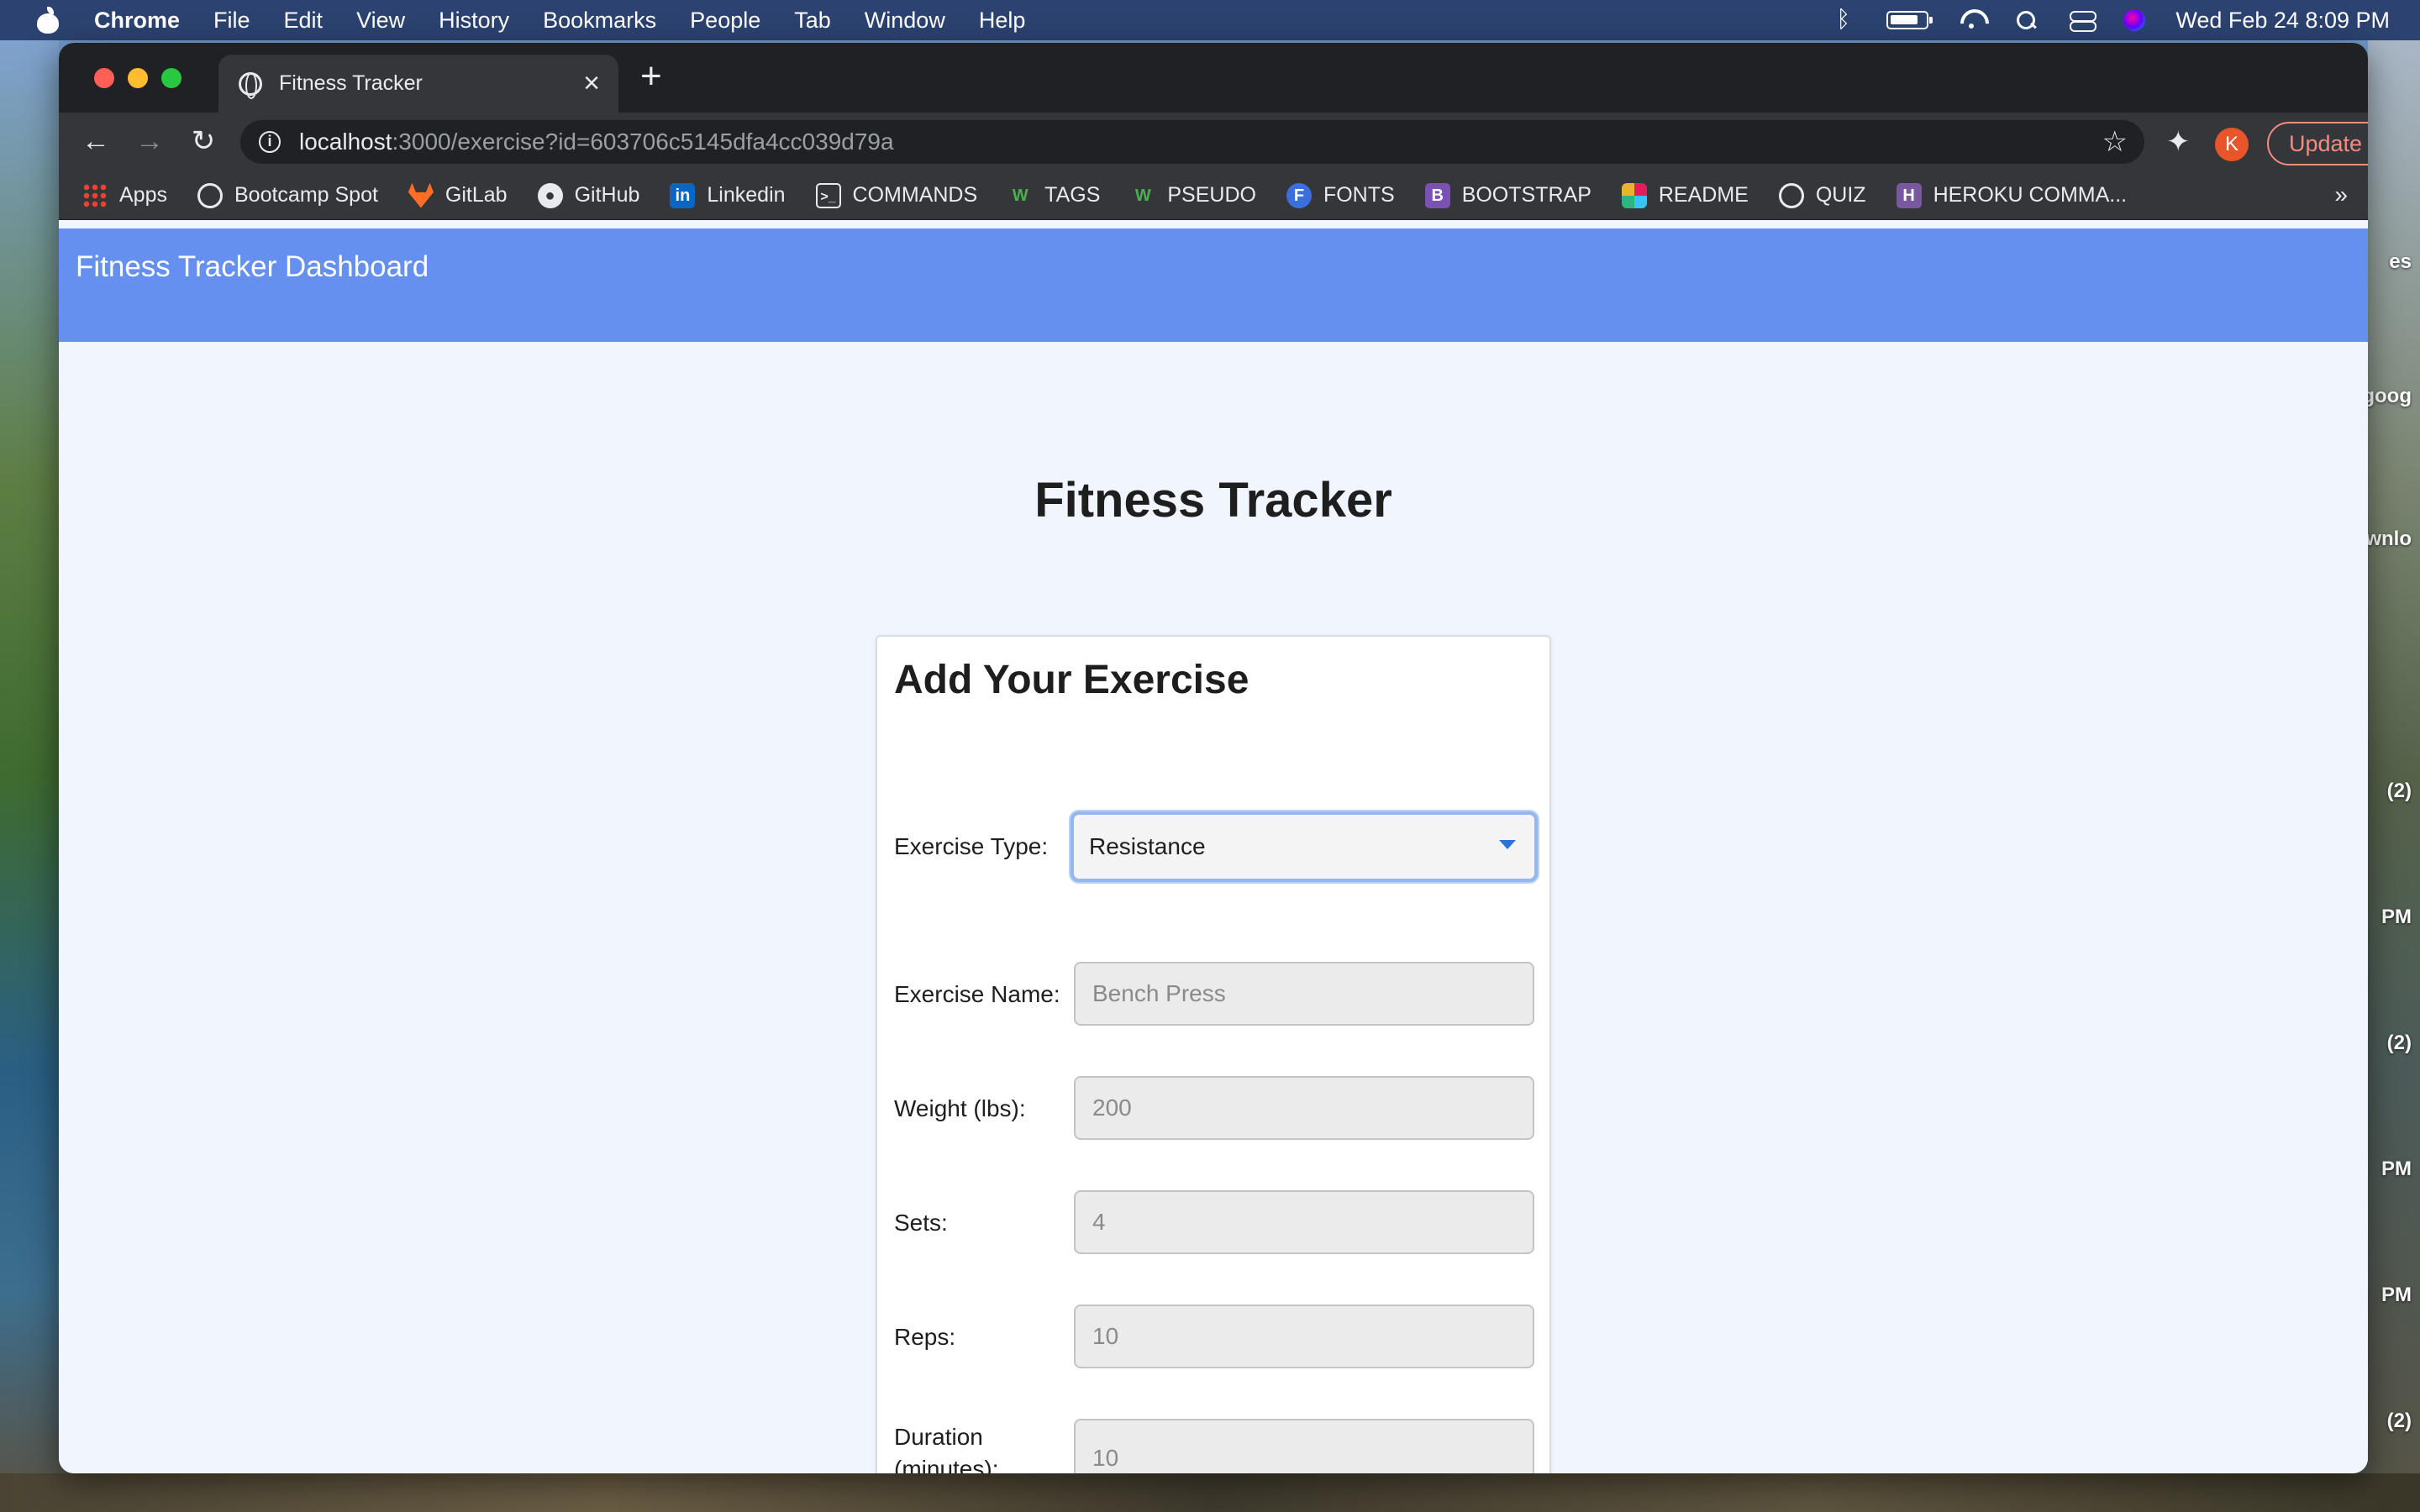  I want to click on bookmark-fonts: F FONTS, so click(1341, 195).